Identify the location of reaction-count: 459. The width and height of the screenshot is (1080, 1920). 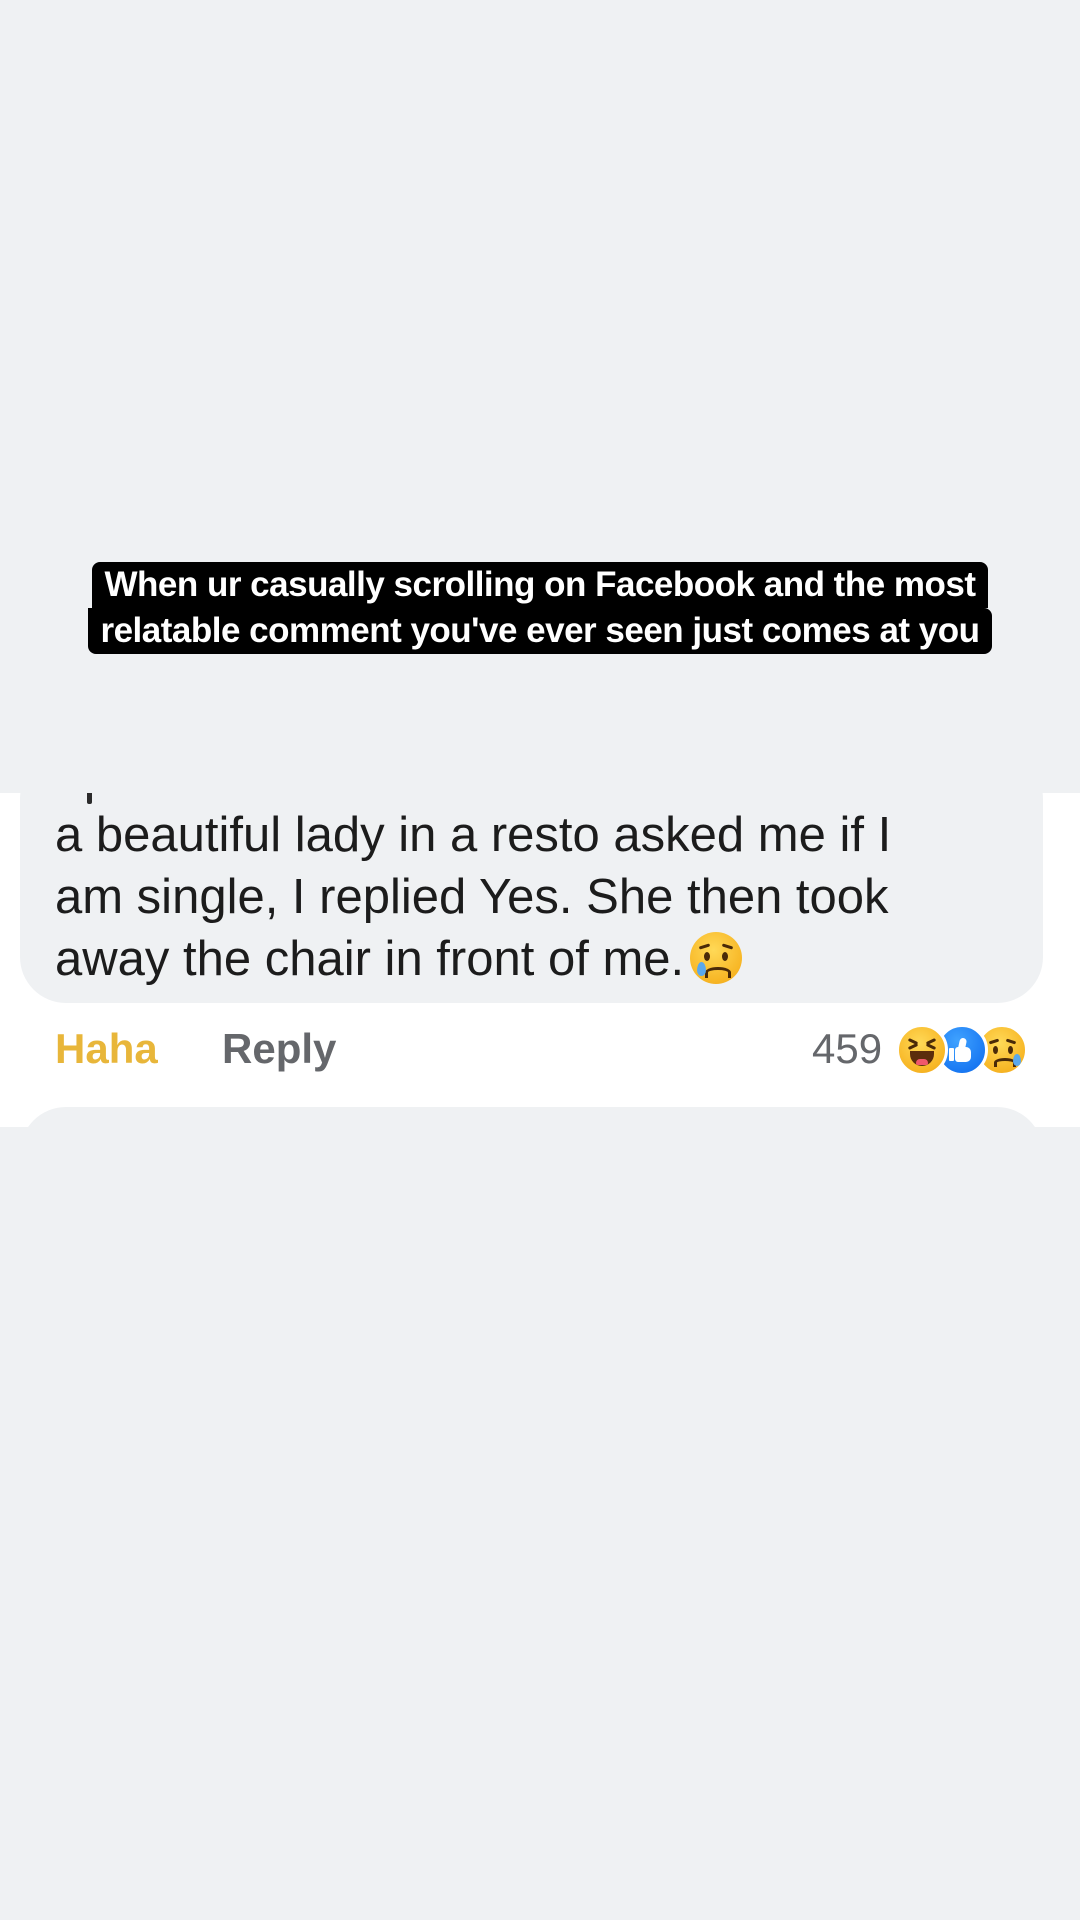
(847, 1049).